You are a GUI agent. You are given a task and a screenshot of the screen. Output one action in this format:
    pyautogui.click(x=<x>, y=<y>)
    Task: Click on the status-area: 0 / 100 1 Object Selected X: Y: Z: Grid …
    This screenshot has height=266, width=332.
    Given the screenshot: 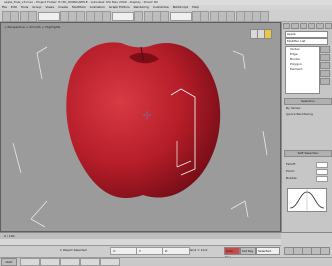 What is the action you would take?
    pyautogui.click(x=166, y=249)
    